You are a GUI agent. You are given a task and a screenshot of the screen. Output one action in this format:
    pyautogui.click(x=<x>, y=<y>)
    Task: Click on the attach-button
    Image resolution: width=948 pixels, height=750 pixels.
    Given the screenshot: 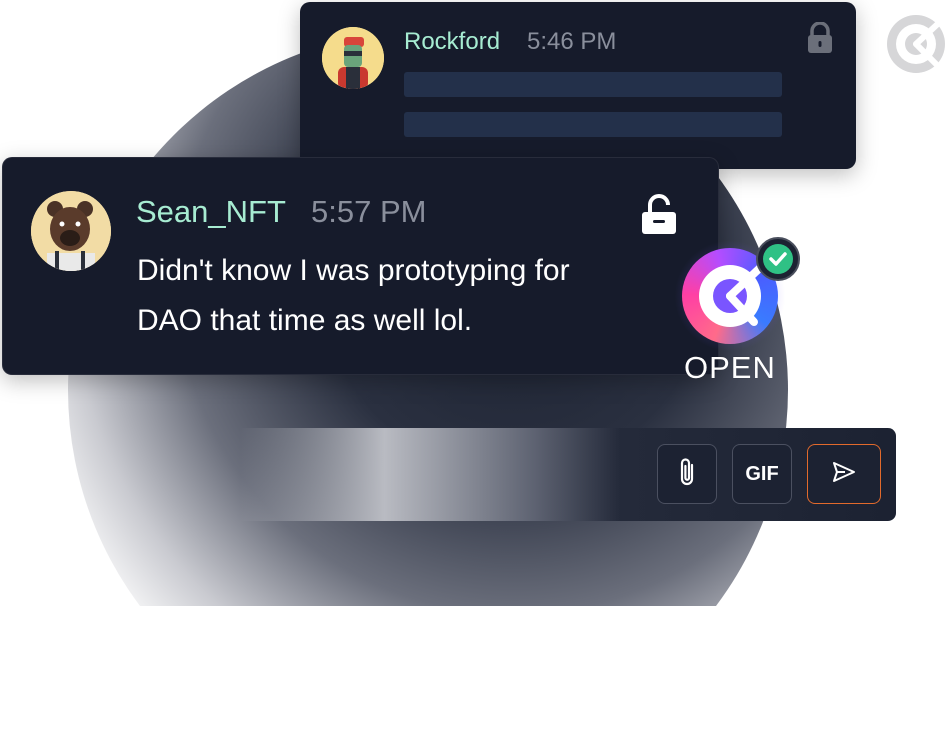 What is the action you would take?
    pyautogui.click(x=687, y=474)
    